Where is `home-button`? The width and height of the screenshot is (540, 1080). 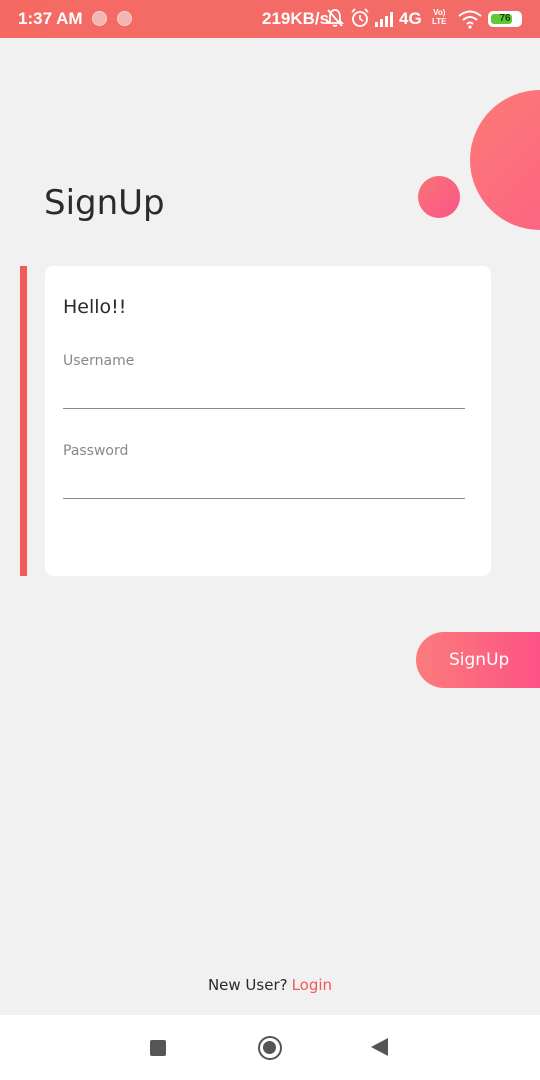
home-button is located at coordinates (270, 1048).